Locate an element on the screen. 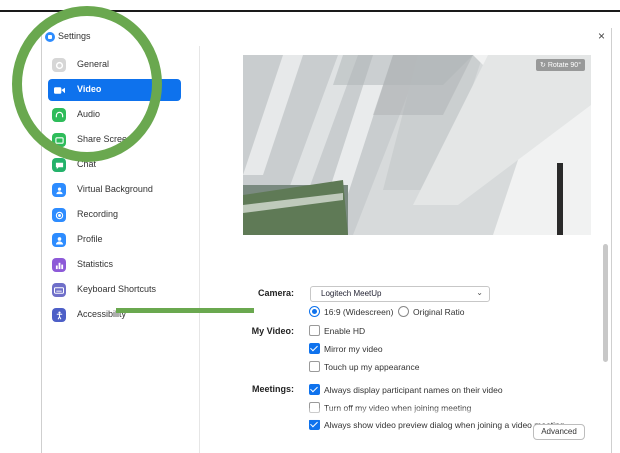  annotation-line is located at coordinates (185, 310).